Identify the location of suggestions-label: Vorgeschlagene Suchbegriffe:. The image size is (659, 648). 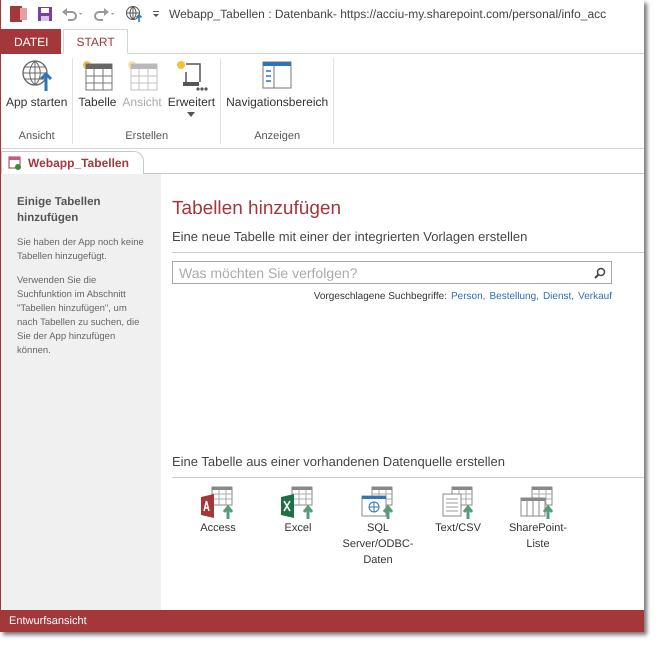
(380, 296).